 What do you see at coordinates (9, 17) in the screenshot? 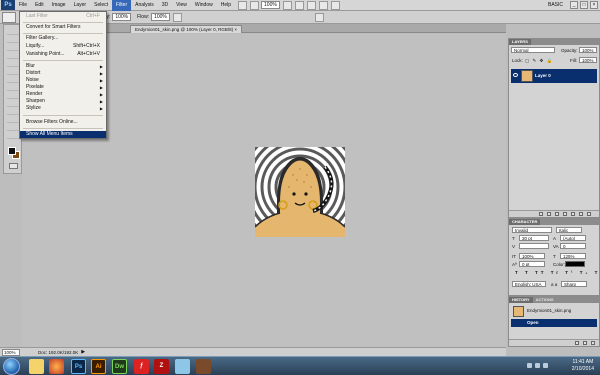
I see `tool-preset-picker` at bounding box center [9, 17].